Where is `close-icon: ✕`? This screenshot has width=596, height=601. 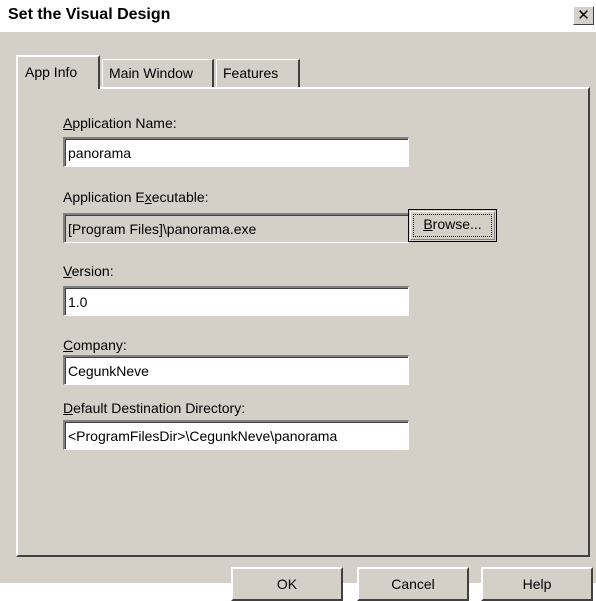 close-icon: ✕ is located at coordinates (583, 15).